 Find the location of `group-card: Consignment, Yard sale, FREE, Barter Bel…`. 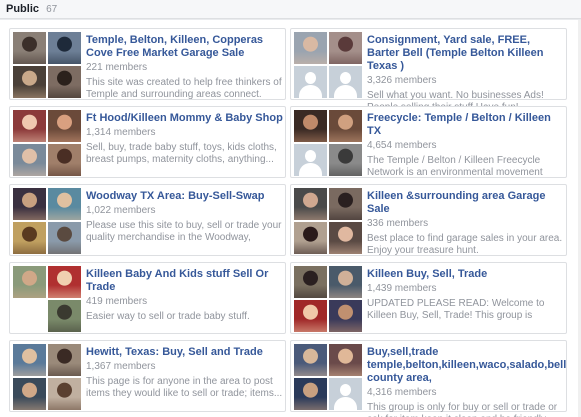

group-card: Consignment, Yard sale, FREE, Barter Bel… is located at coordinates (428, 70).